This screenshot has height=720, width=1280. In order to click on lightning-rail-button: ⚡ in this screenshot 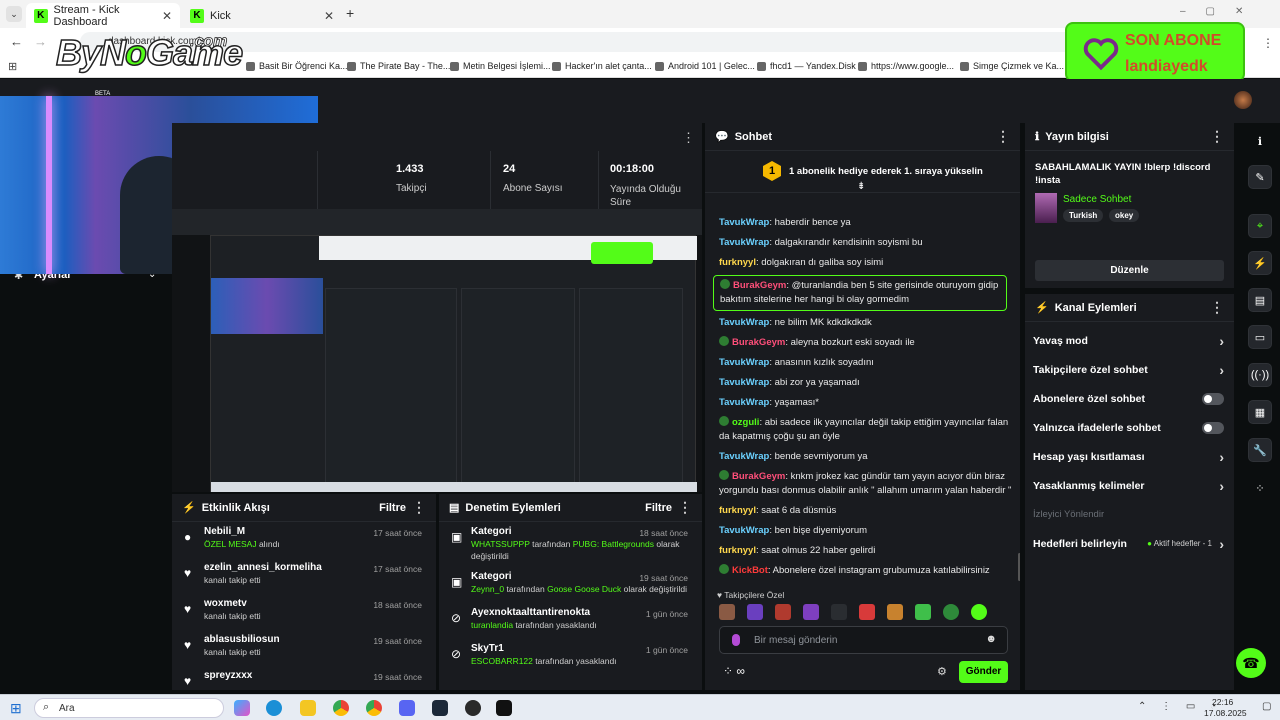, I will do `click(1260, 263)`.